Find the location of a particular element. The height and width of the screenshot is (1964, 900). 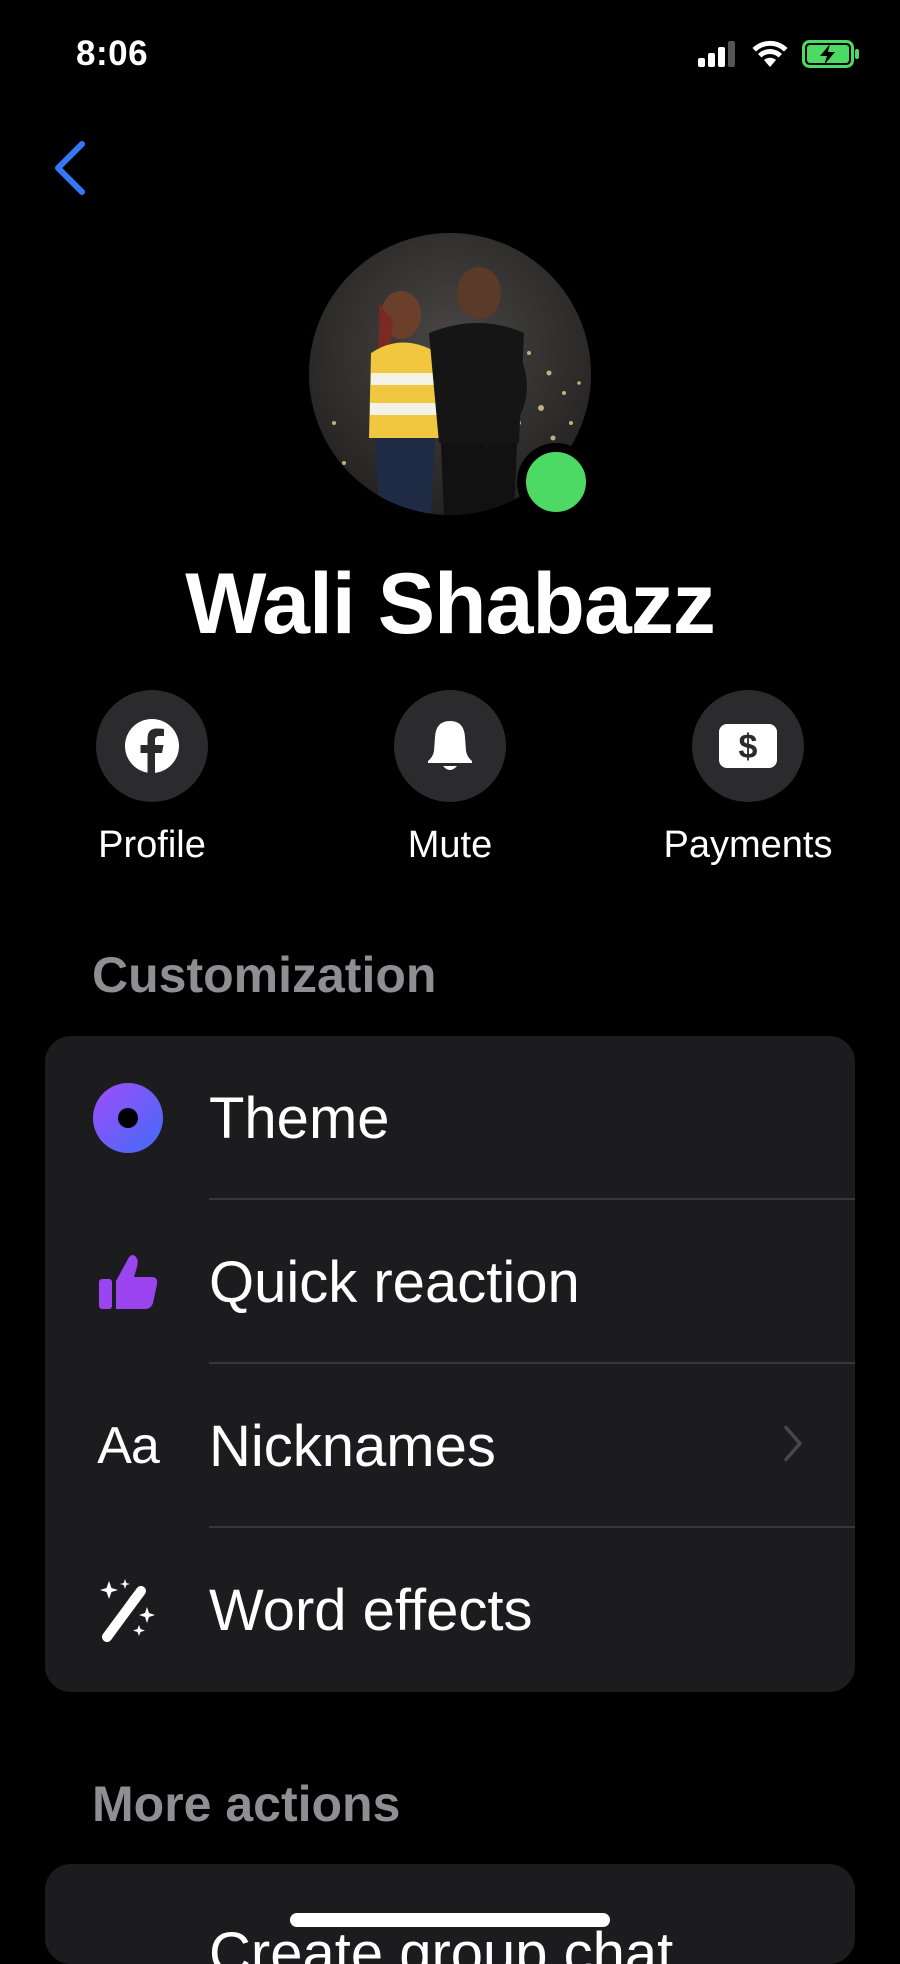

nicknames-icon-text: Aa is located at coordinates (128, 1446).